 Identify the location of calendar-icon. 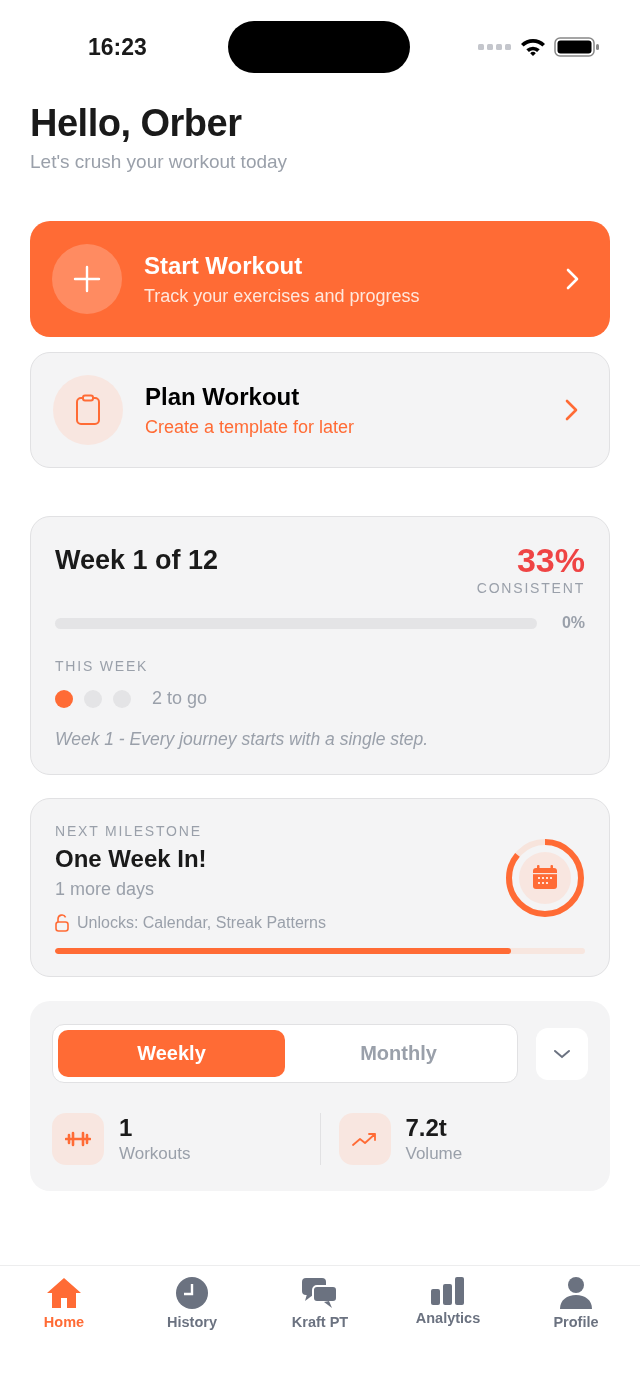
(545, 876).